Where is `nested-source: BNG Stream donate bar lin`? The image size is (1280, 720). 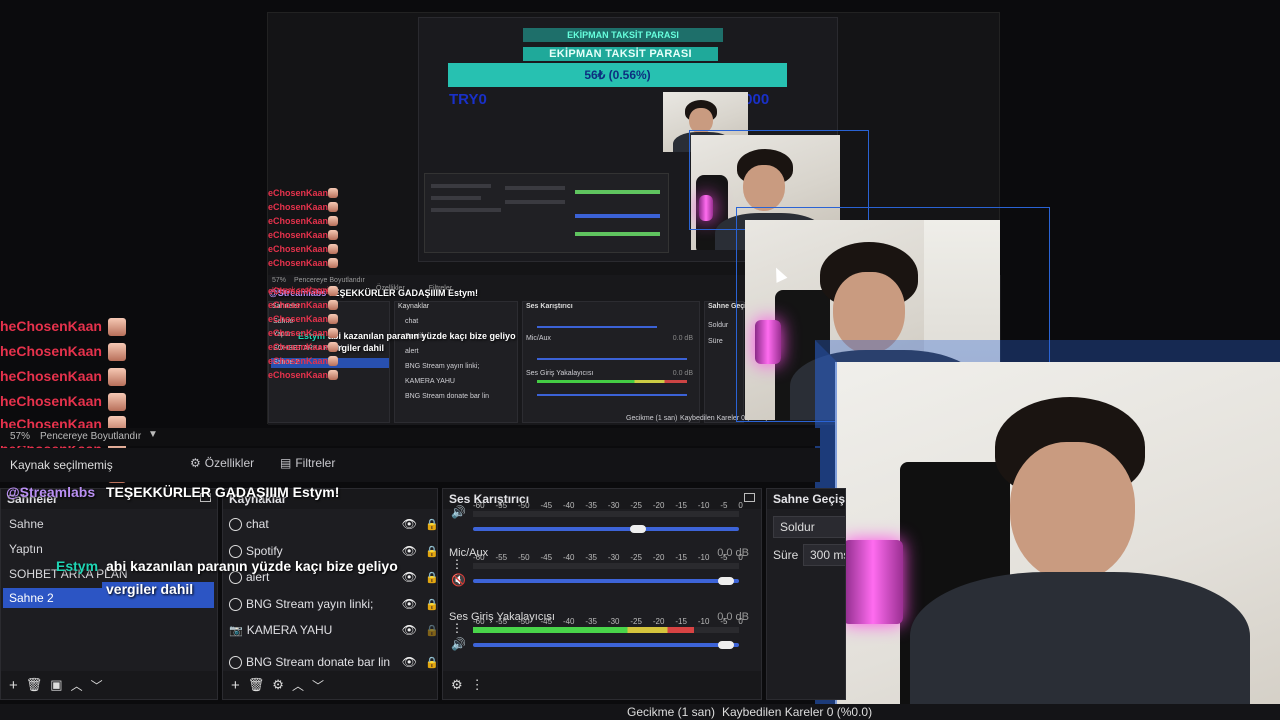
nested-source: BNG Stream donate bar lin is located at coordinates (447, 396).